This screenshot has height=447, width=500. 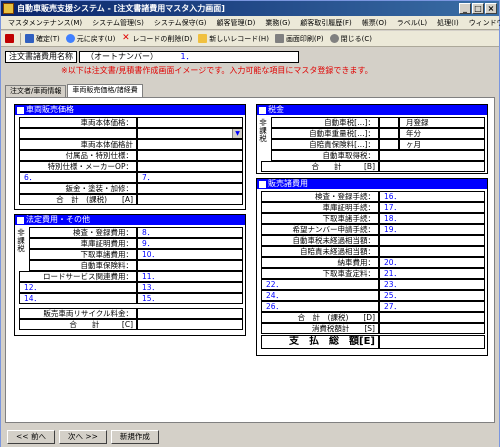 I want to click on custom-item-8: 8．, so click(x=190, y=232).